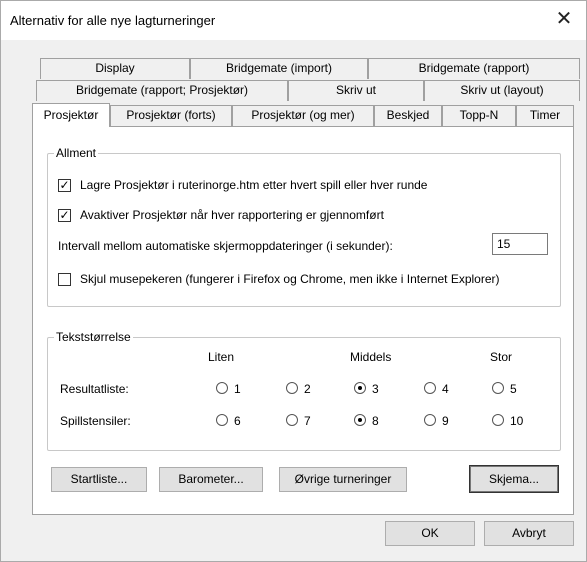  Describe the element at coordinates (513, 389) in the screenshot. I see `resultat-radio-5-label: 5` at that location.